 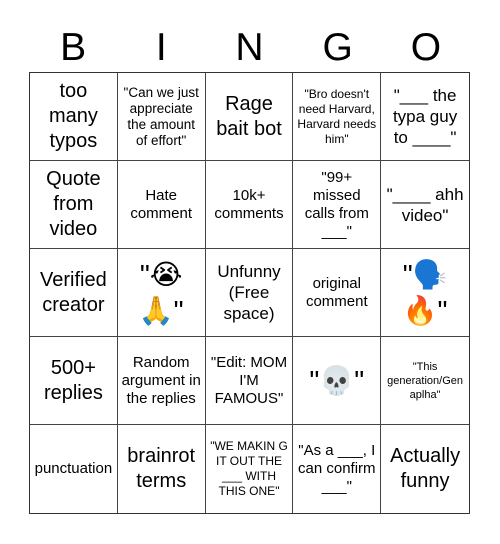 I want to click on bingo-cell-r5c4: "As a ___, I can confirm ___", so click(x=337, y=469).